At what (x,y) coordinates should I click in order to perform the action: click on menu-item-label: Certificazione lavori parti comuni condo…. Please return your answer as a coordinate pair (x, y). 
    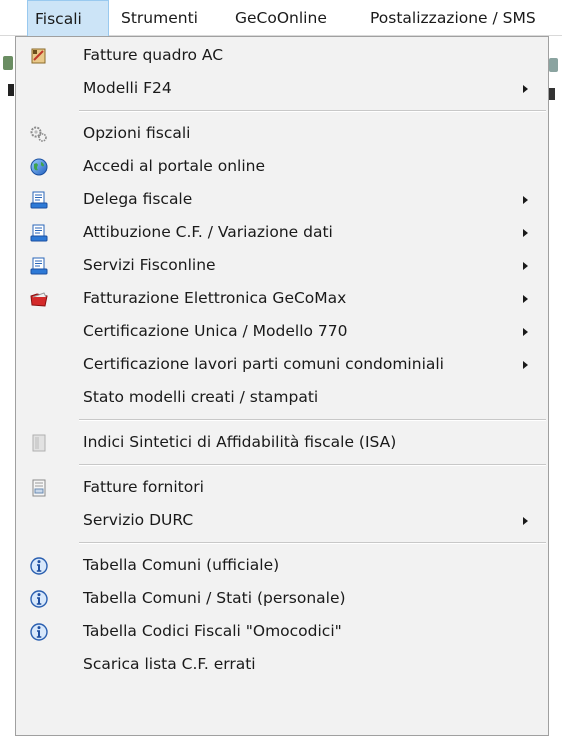
    Looking at the image, I should click on (263, 364).